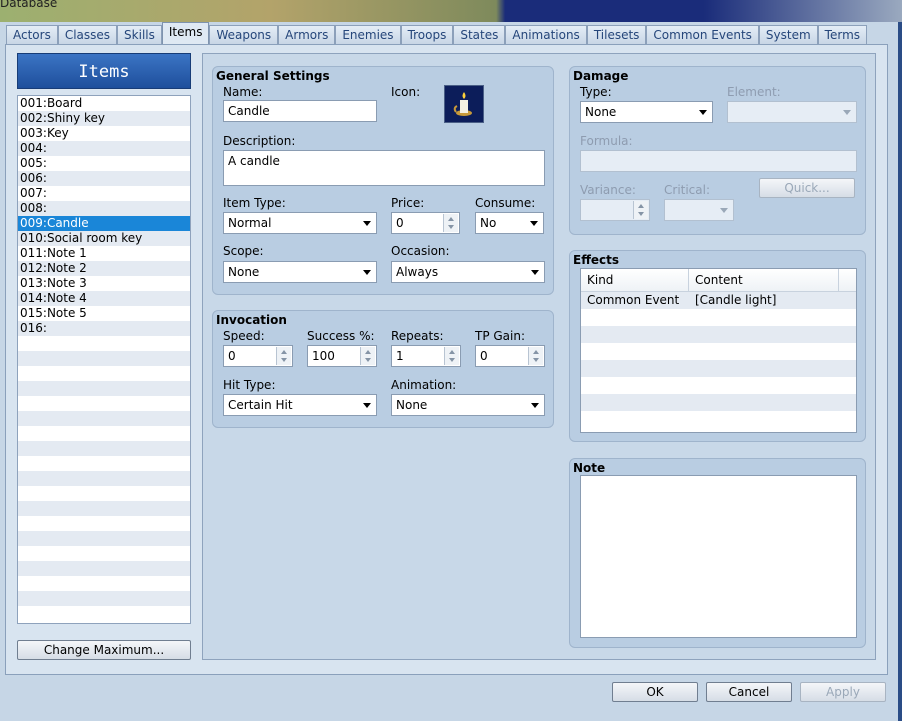 The height and width of the screenshot is (721, 902). Describe the element at coordinates (384, 168) in the screenshot. I see `description-input: A candle` at that location.